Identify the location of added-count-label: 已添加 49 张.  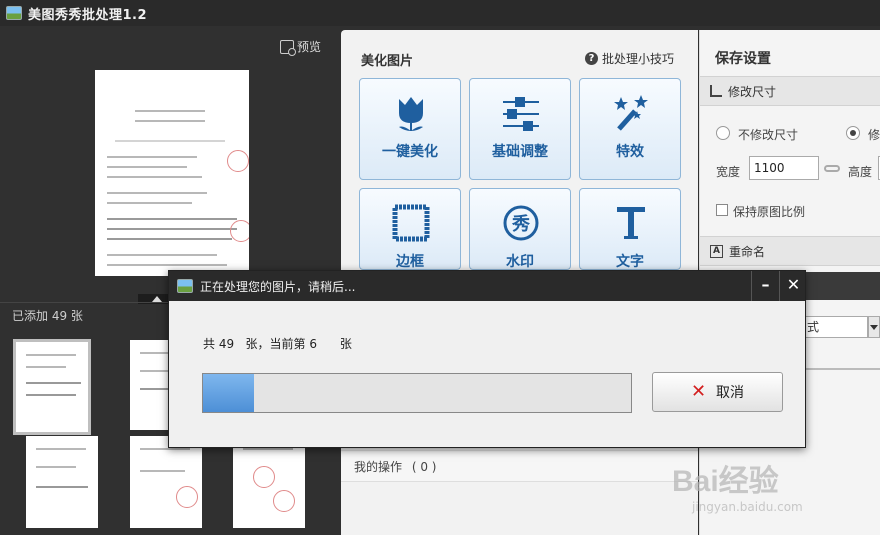
(47, 316).